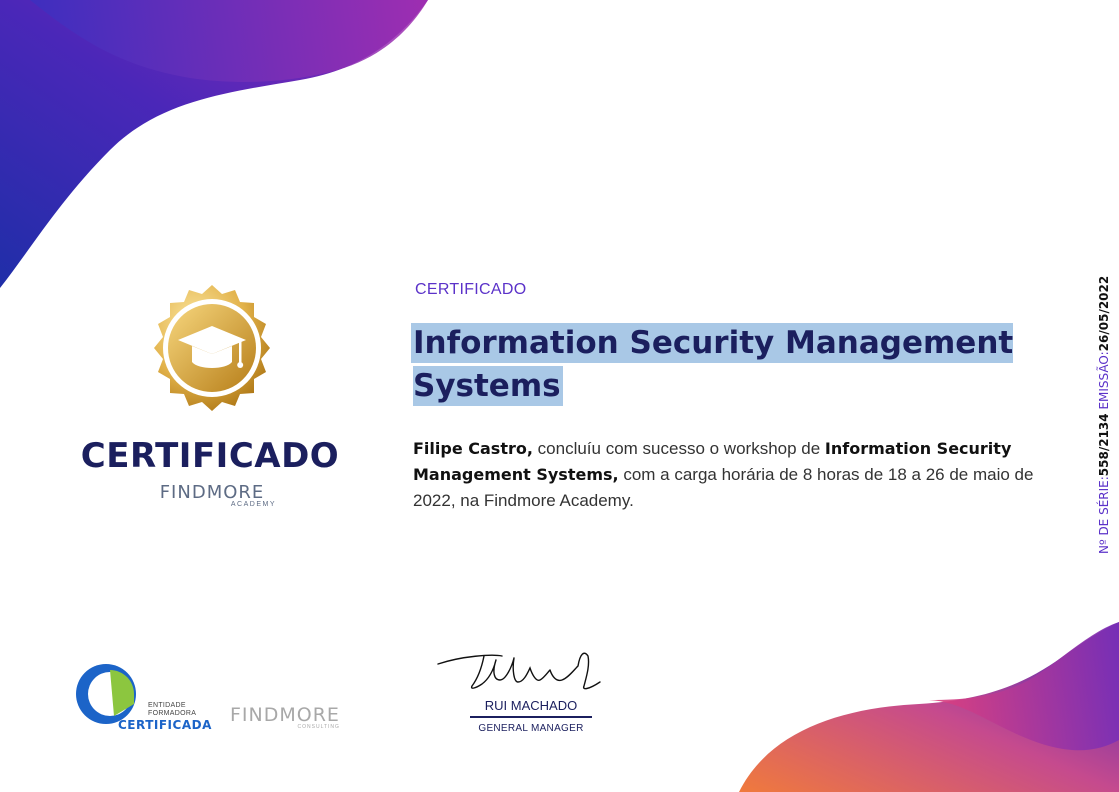 The width and height of the screenshot is (1119, 792). What do you see at coordinates (929, 707) in the screenshot?
I see `decorative-wave-bottom-right` at bounding box center [929, 707].